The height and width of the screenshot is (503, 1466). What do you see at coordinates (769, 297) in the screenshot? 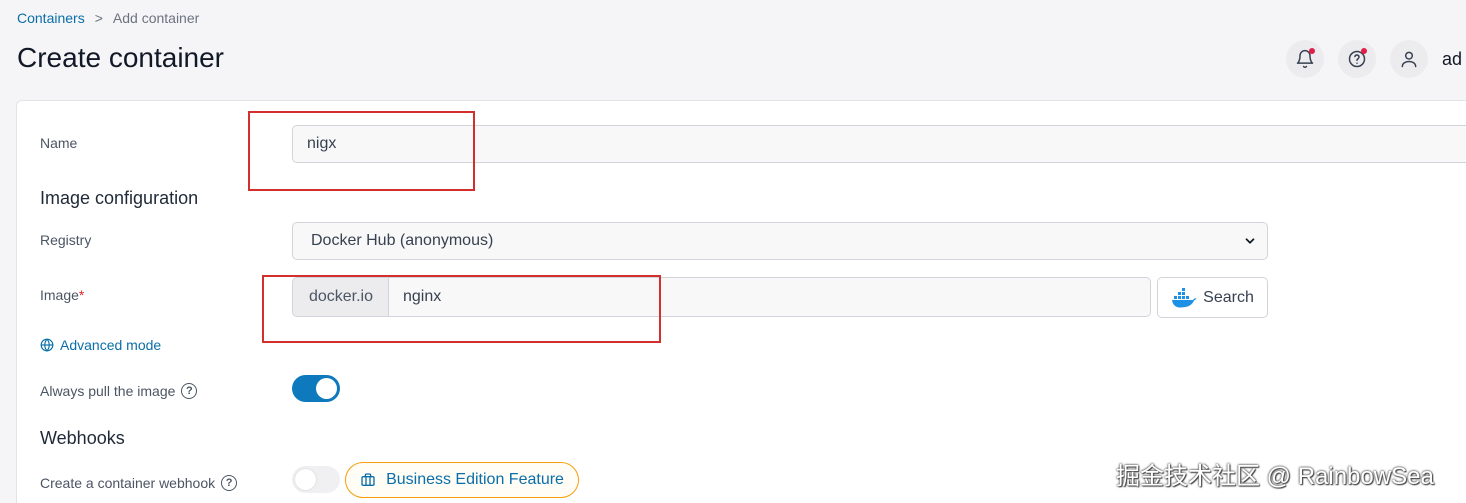
I see `image-input: nginx` at bounding box center [769, 297].